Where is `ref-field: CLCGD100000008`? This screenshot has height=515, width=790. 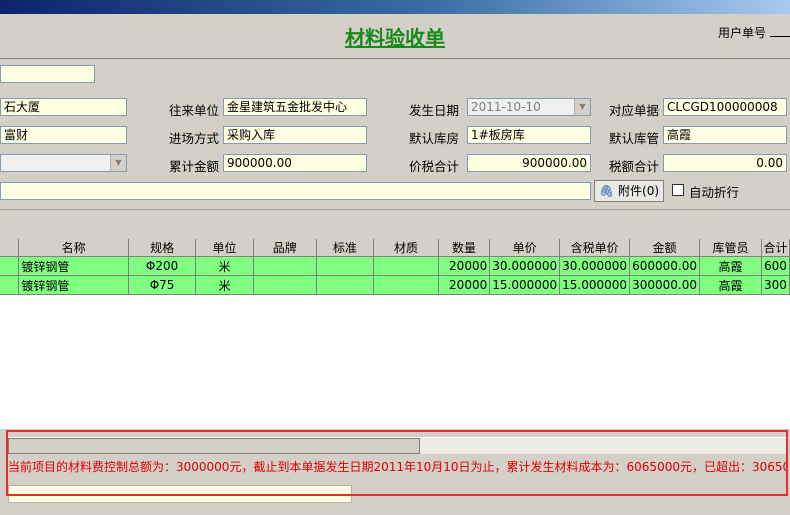
ref-field: CLCGD100000008 is located at coordinates (725, 107).